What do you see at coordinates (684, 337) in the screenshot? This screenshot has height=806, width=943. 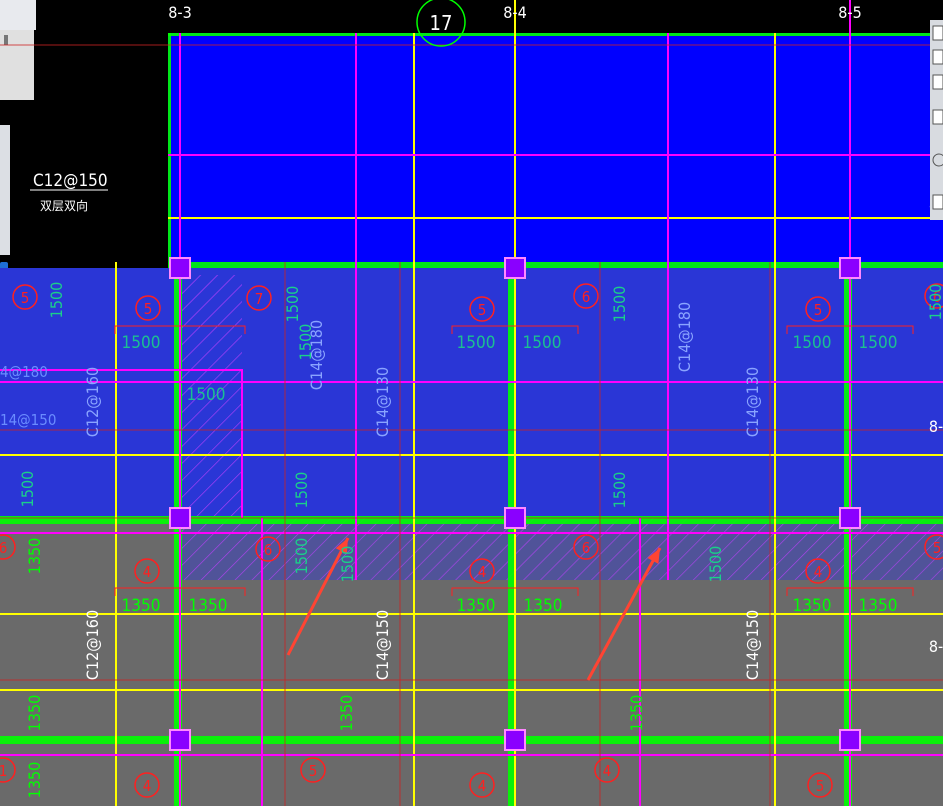 I see `rebar-label-upper: C14@180` at bounding box center [684, 337].